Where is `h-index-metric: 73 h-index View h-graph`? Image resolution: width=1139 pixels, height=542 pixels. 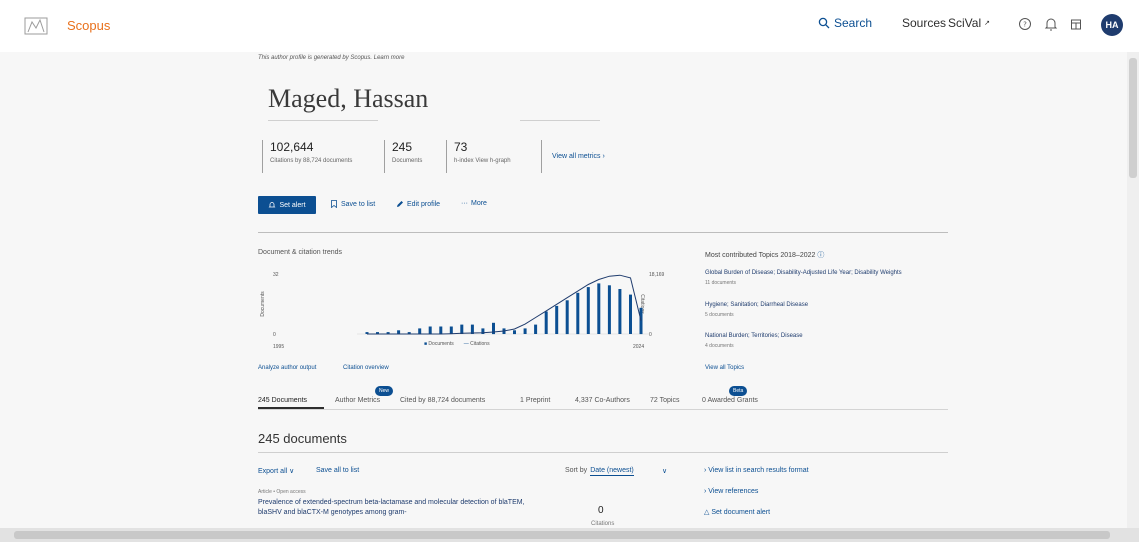
h-index-metric: 73 h-index View h-graph is located at coordinates (478, 156).